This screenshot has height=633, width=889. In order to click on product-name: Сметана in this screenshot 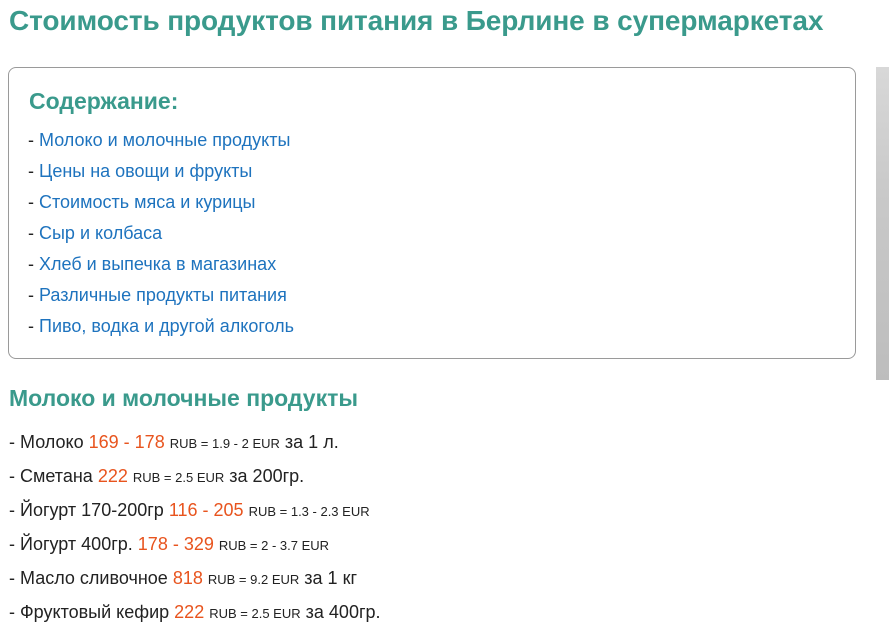, I will do `click(56, 476)`.